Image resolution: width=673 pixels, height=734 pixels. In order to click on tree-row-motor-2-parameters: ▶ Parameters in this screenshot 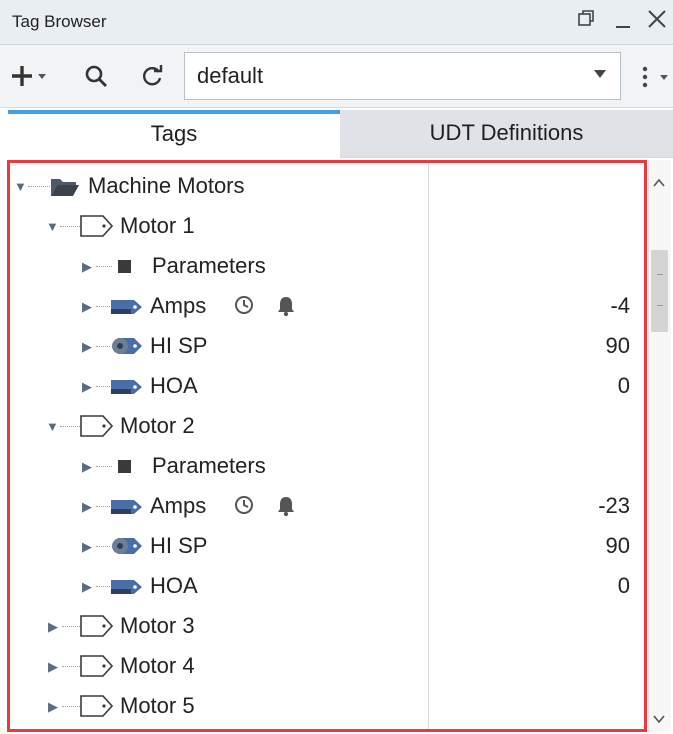, I will do `click(324, 466)`.